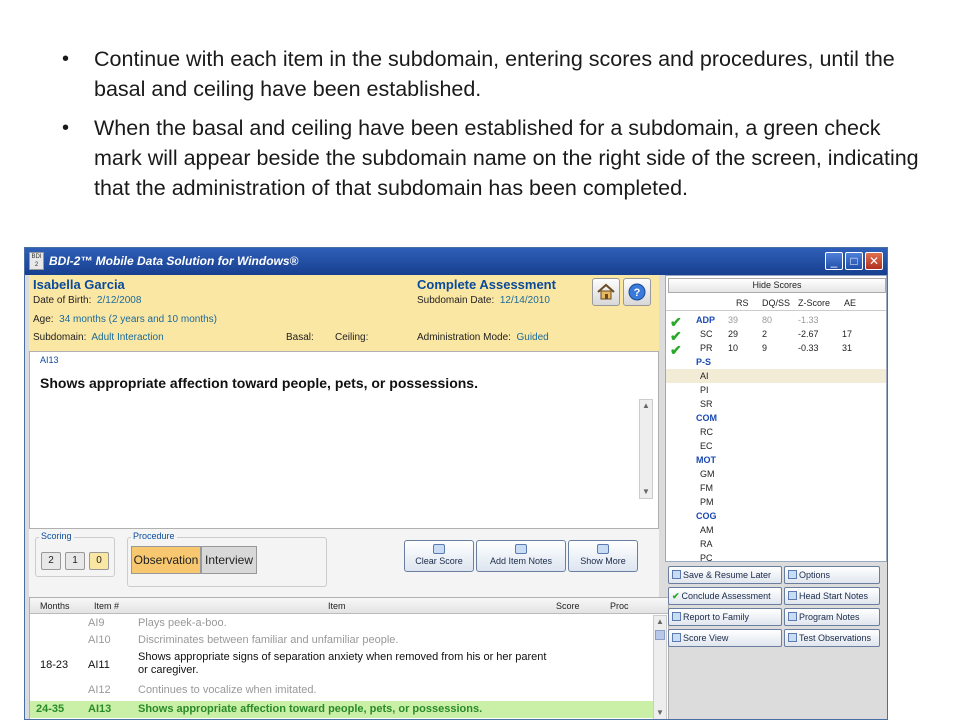 Image resolution: width=960 pixels, height=720 pixels. I want to click on row-item-number: AI12, so click(99, 690).